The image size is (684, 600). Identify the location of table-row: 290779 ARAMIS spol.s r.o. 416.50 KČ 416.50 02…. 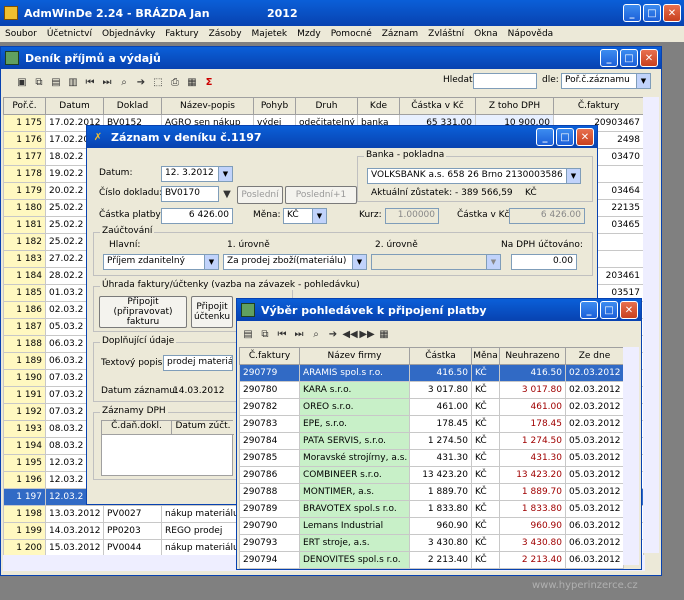
(431, 373).